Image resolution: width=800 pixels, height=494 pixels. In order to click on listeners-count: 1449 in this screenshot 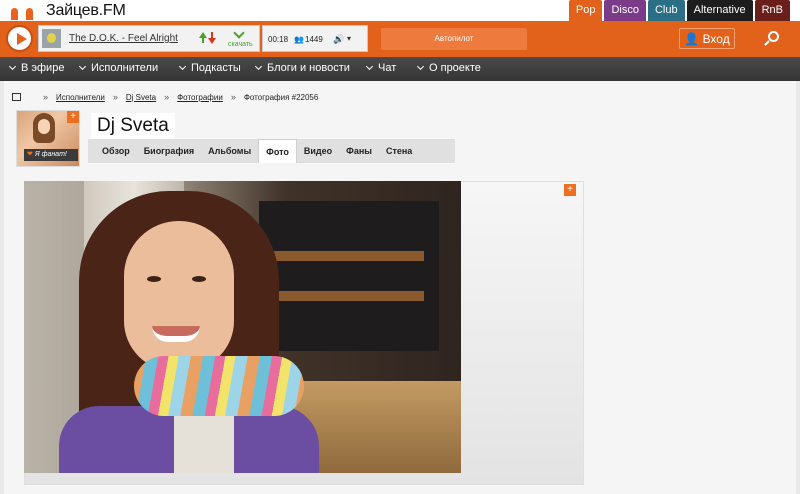, I will do `click(314, 39)`.